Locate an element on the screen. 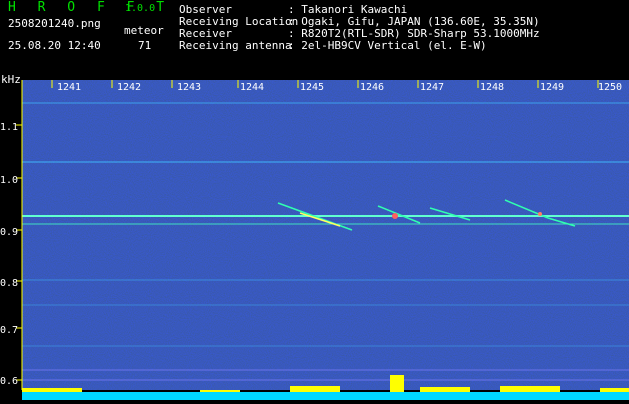  x-tick-label: 1250 is located at coordinates (610, 87).